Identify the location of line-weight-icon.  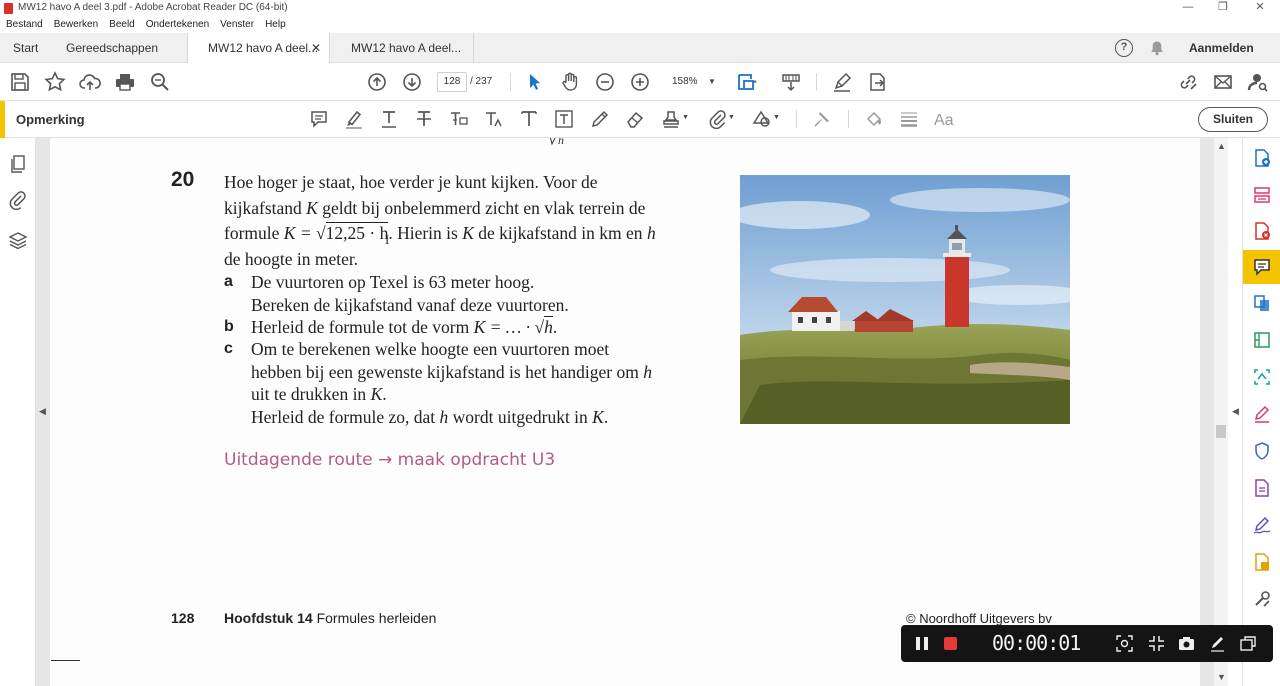
(909, 119).